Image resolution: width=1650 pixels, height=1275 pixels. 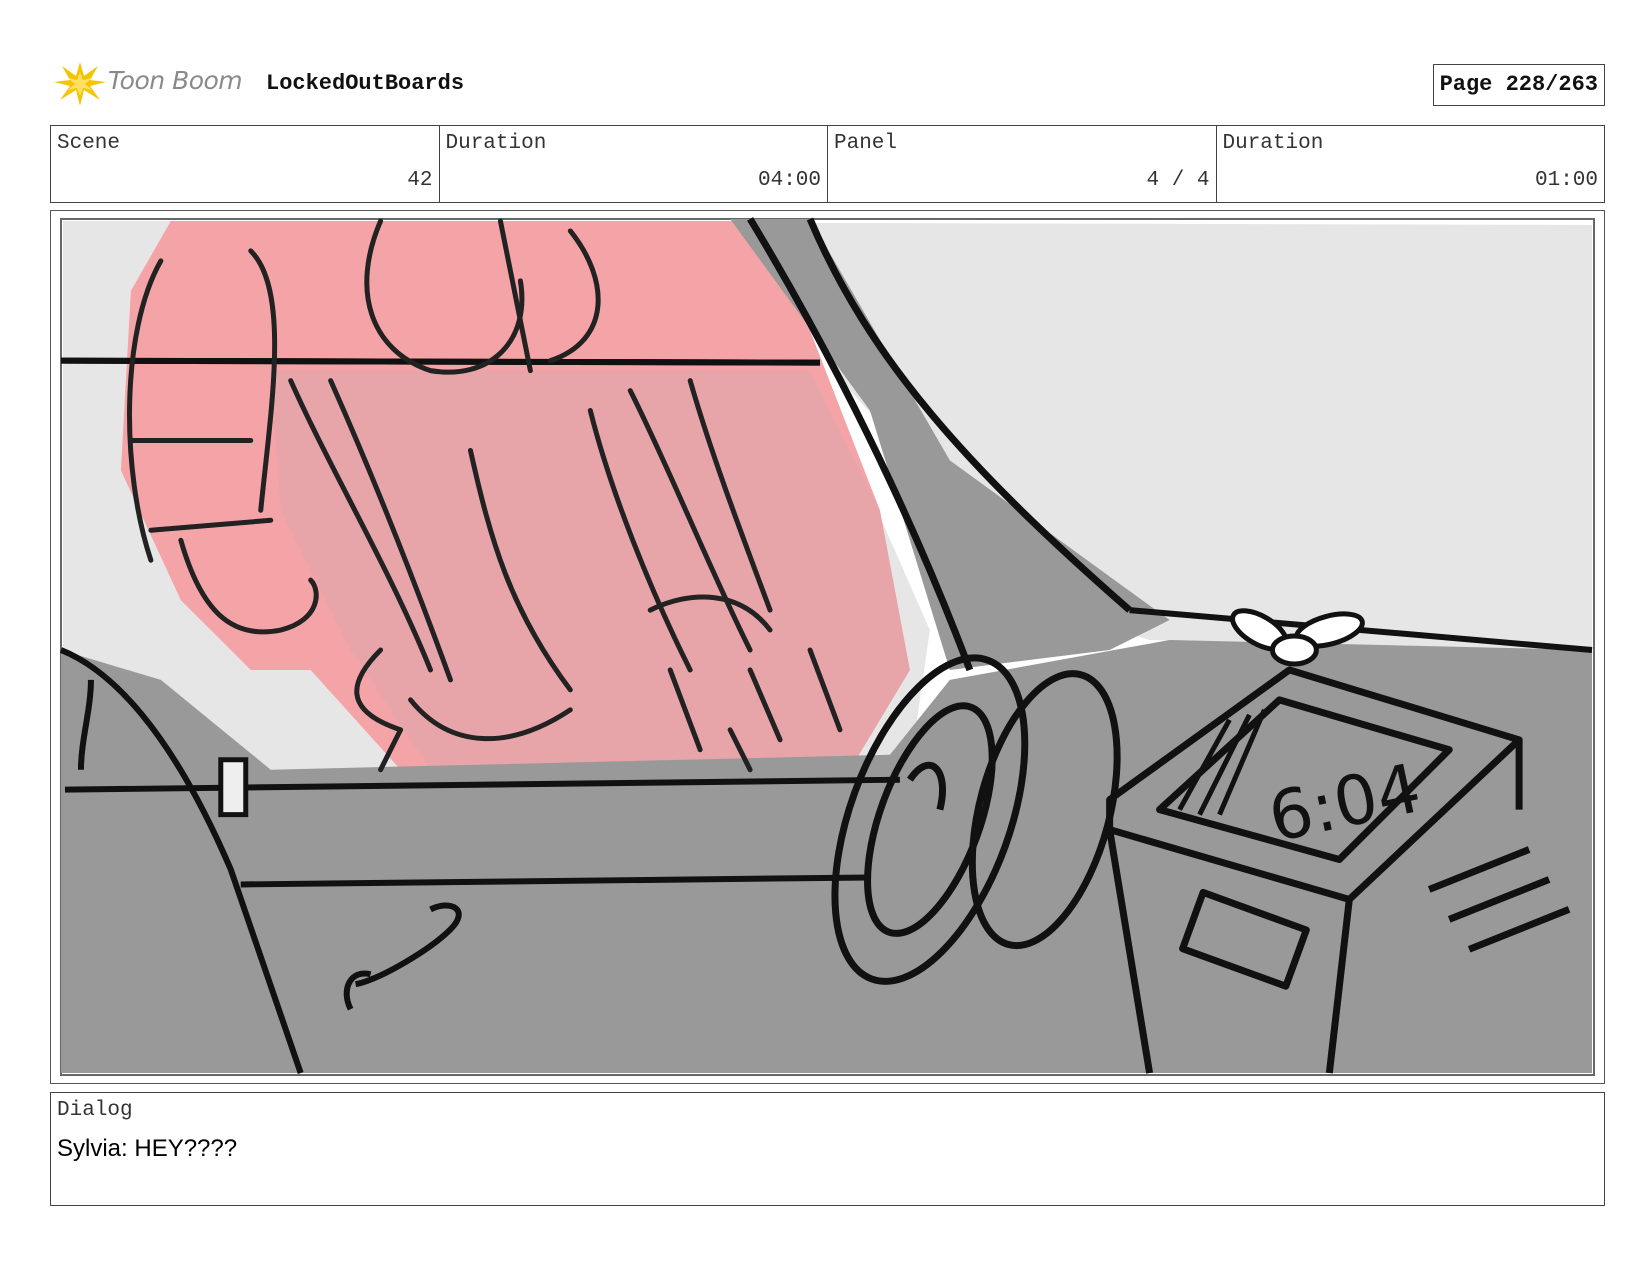 I want to click on panel-duration-cell: Duration 01:00, so click(x=1411, y=164).